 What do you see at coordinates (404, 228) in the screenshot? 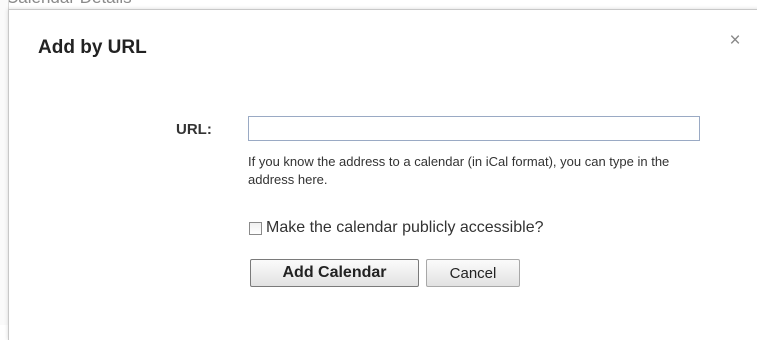
I see `public-access-label: Make the calendar publicly accessible?` at bounding box center [404, 228].